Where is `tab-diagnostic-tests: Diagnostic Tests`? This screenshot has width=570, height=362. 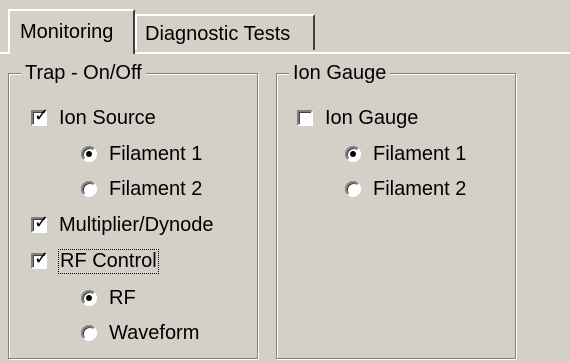 tab-diagnostic-tests: Diagnostic Tests is located at coordinates (225, 32).